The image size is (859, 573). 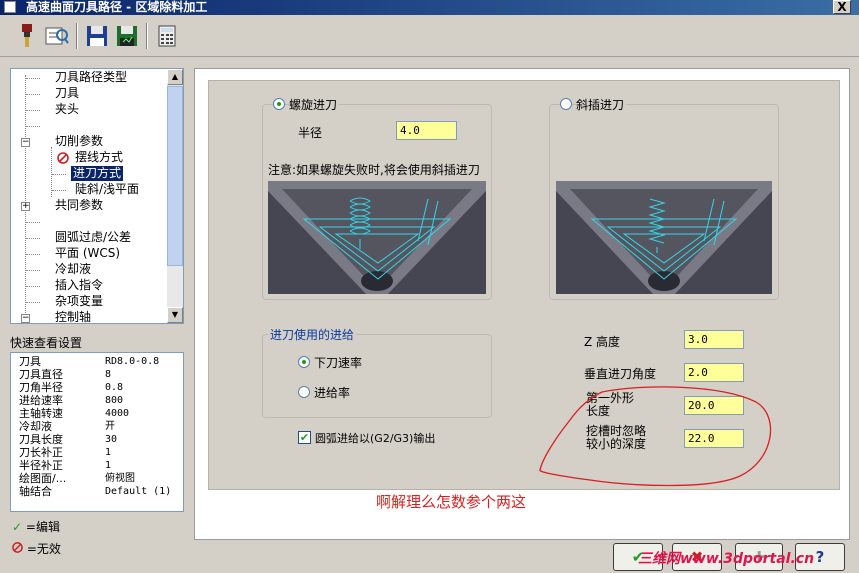 What do you see at coordinates (167, 36) in the screenshot?
I see `calculator-icon` at bounding box center [167, 36].